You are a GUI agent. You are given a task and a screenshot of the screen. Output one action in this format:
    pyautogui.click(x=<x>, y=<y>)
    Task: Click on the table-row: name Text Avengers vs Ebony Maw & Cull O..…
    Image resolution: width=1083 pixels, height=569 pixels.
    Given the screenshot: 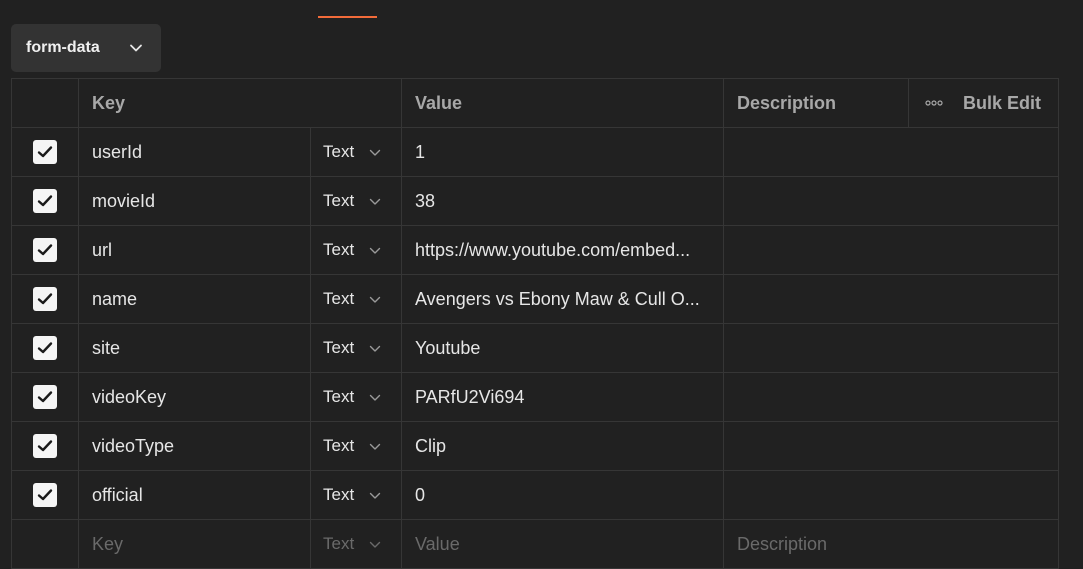 What is the action you would take?
    pyautogui.click(x=535, y=299)
    